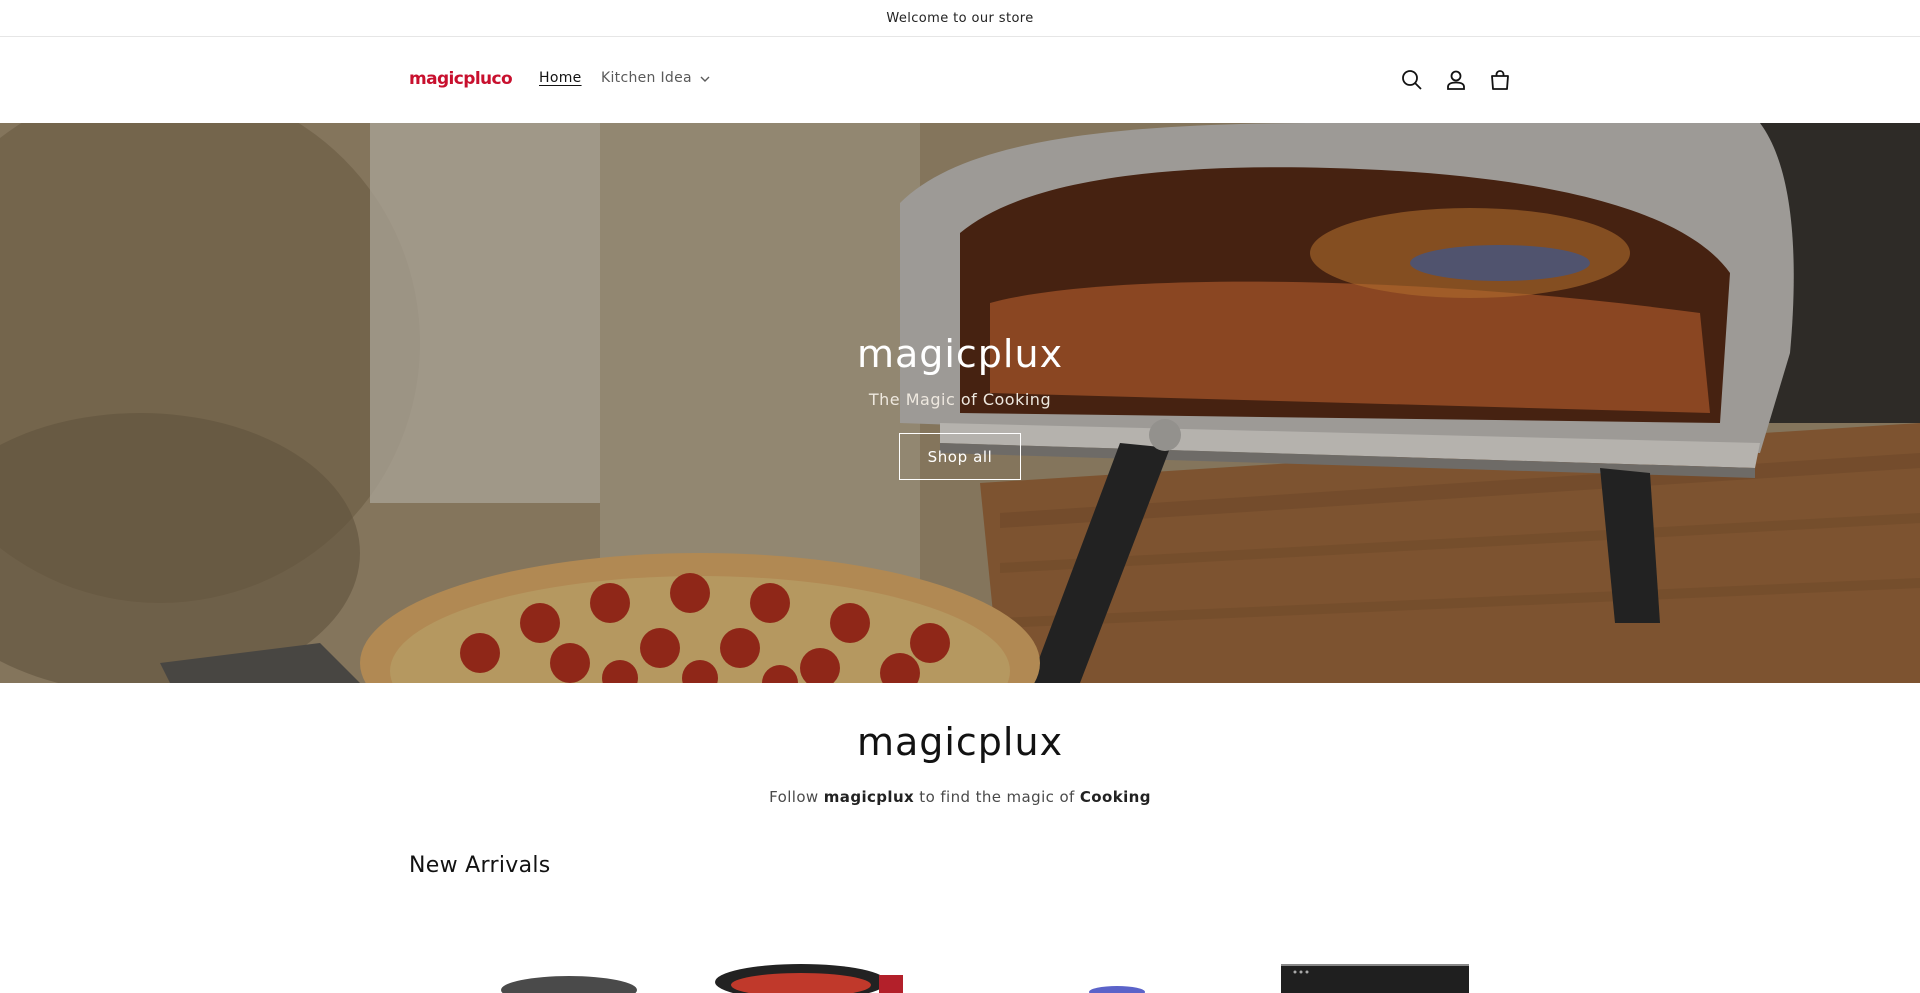  What do you see at coordinates (960, 399) in the screenshot?
I see `hero-subtitle: The Magic of Cooking` at bounding box center [960, 399].